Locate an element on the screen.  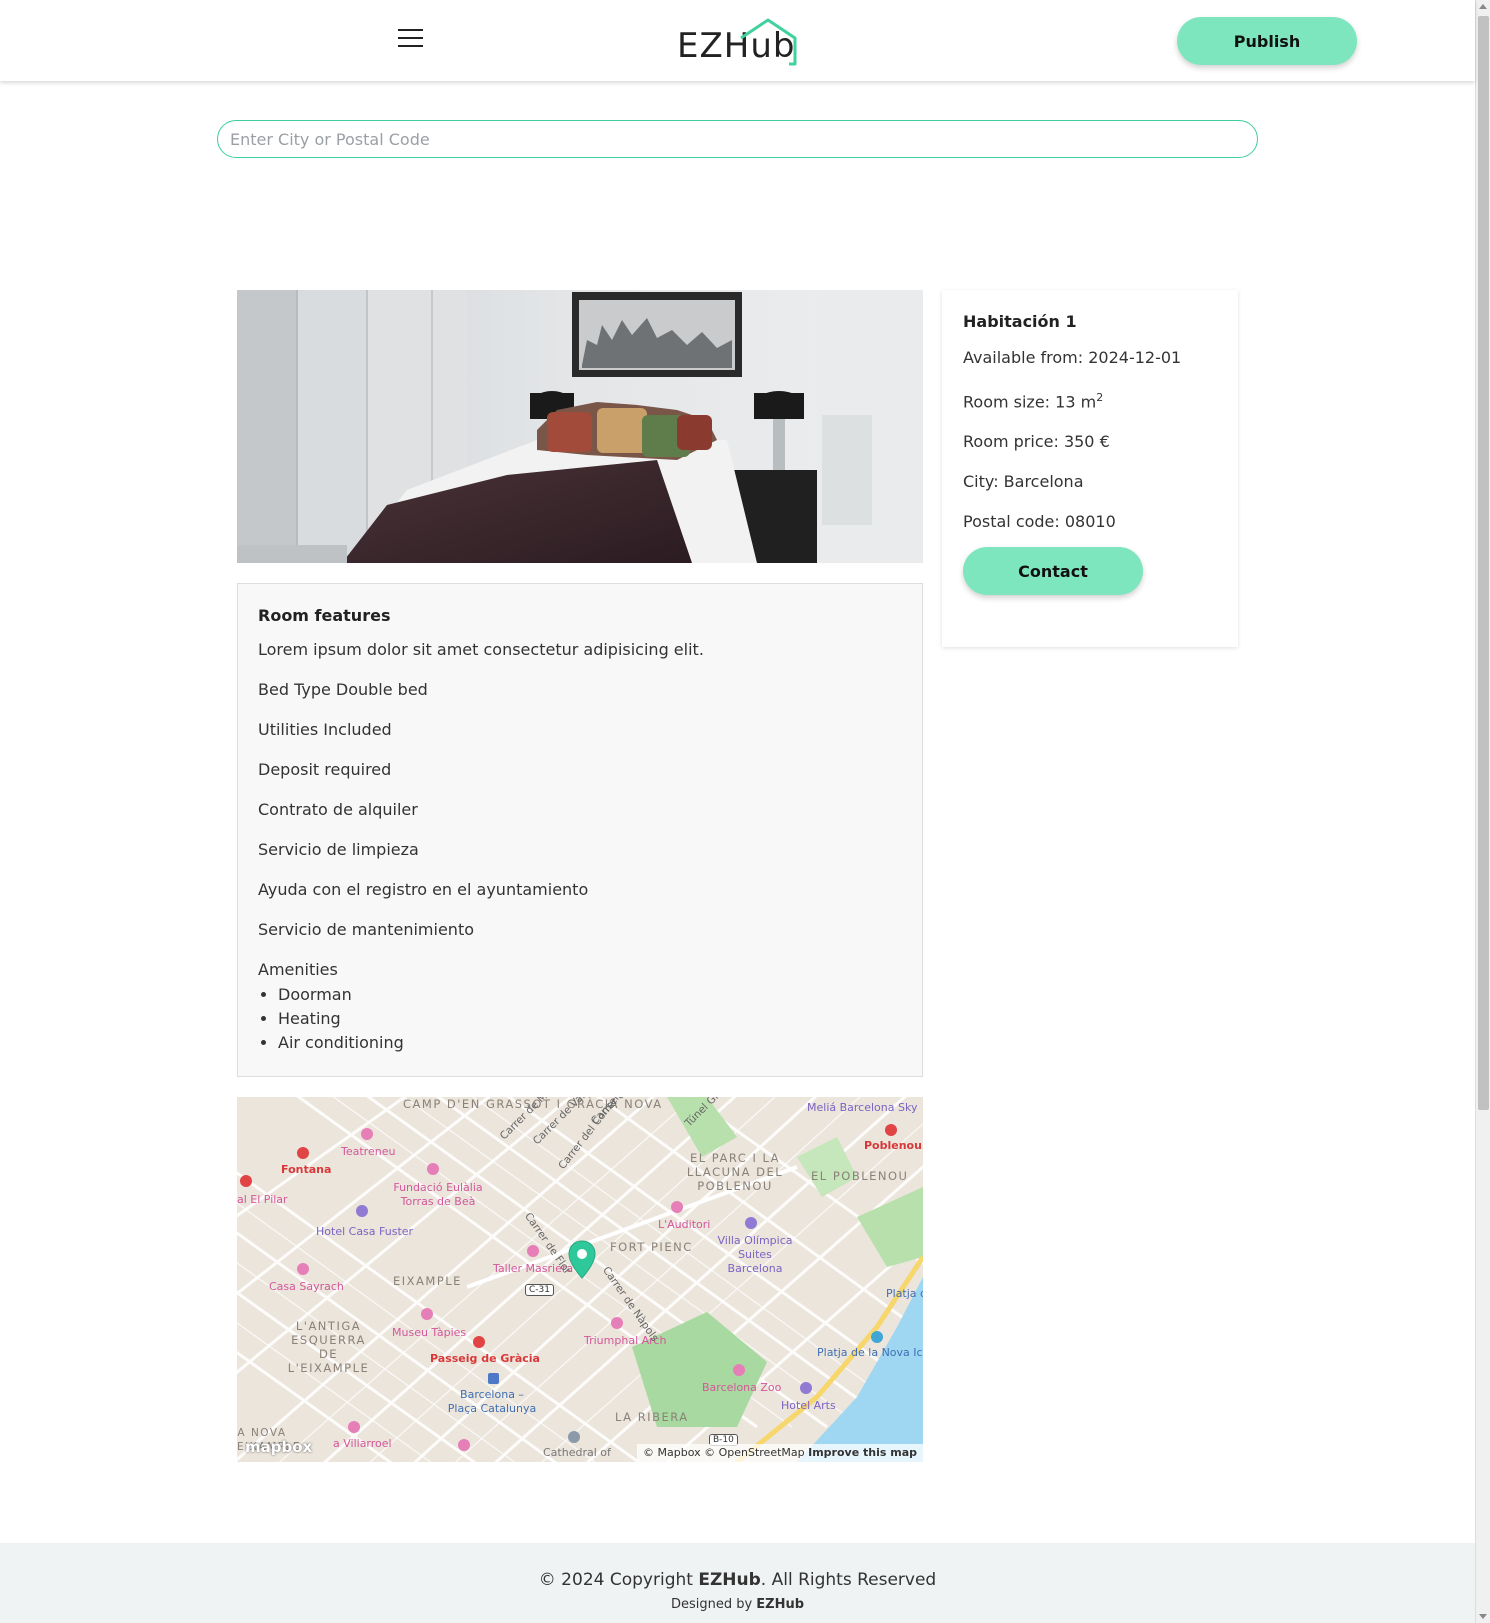
feature-deposit: Deposit required is located at coordinates (325, 769).